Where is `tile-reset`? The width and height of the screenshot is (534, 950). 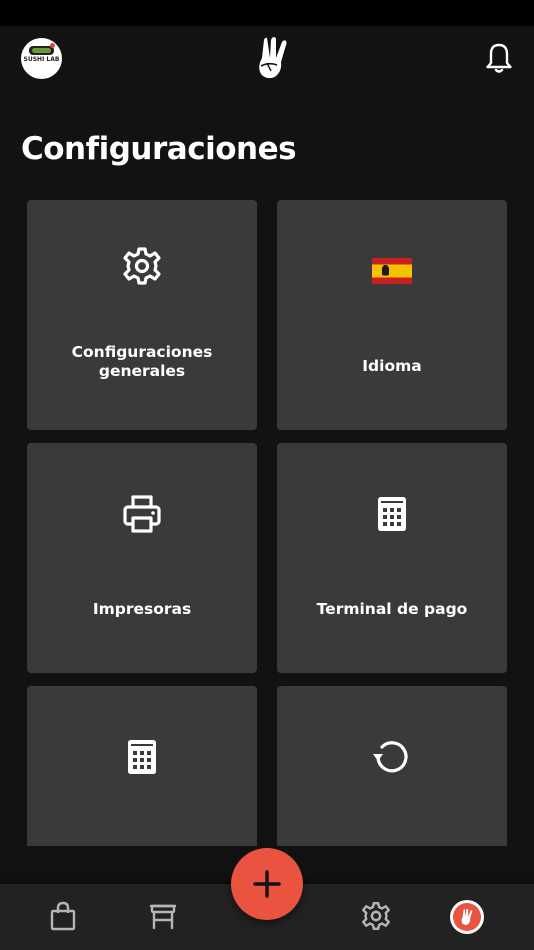
tile-reset is located at coordinates (392, 766).